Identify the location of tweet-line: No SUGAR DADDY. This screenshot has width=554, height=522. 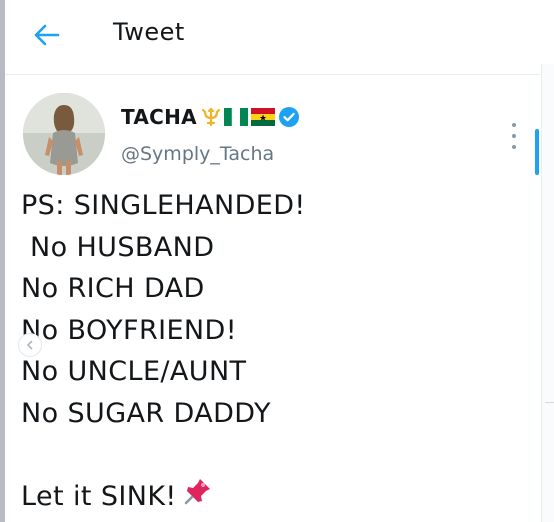
(146, 413).